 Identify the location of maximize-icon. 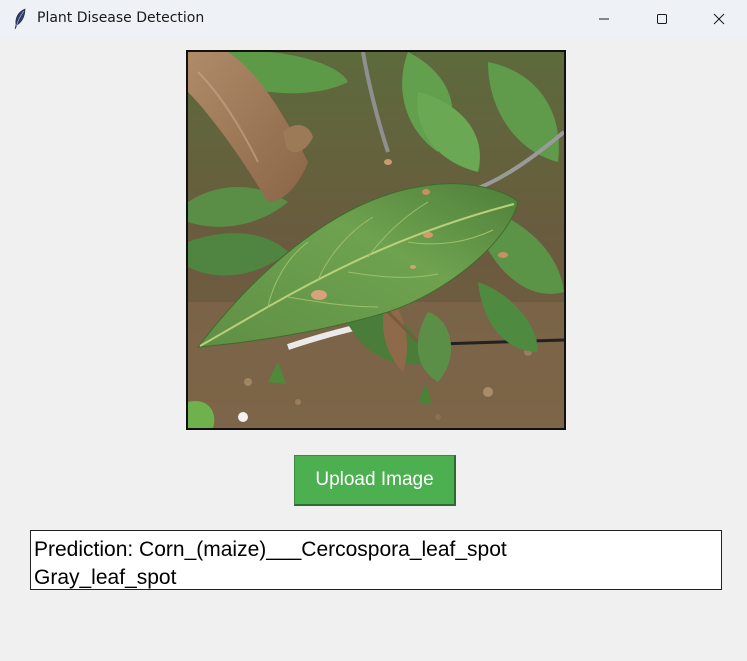
(662, 19).